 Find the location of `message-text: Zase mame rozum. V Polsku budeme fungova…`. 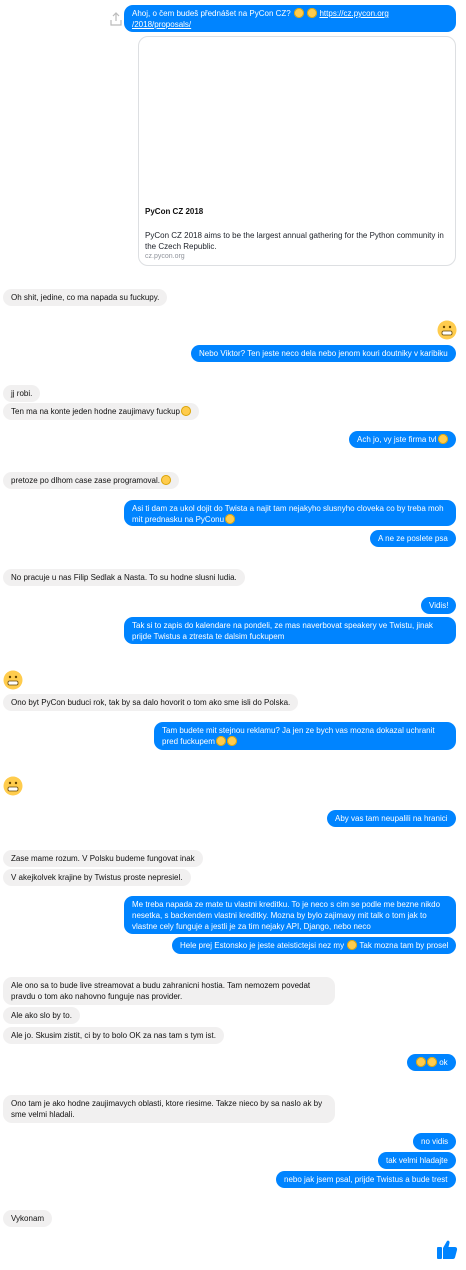

message-text: Zase mame rozum. V Polsku budeme fungova… is located at coordinates (103, 858).